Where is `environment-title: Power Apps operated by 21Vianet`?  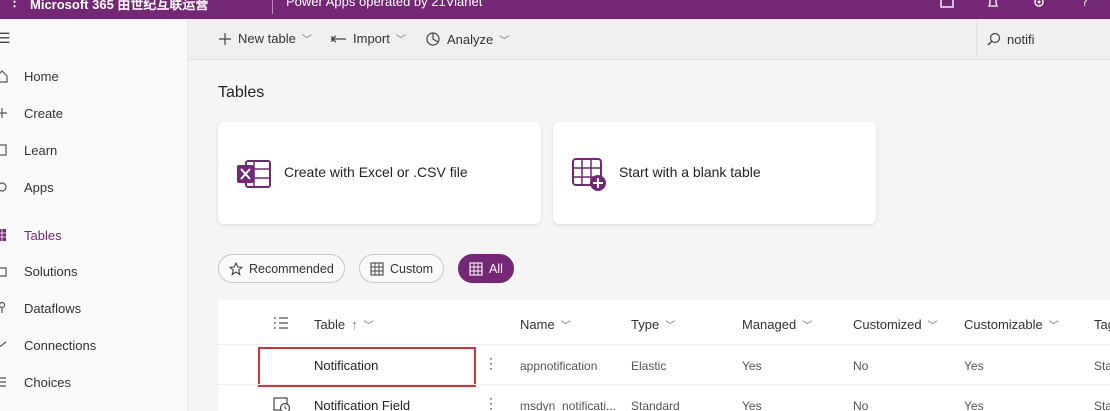 environment-title: Power Apps operated by 21Vianet is located at coordinates (384, 4).